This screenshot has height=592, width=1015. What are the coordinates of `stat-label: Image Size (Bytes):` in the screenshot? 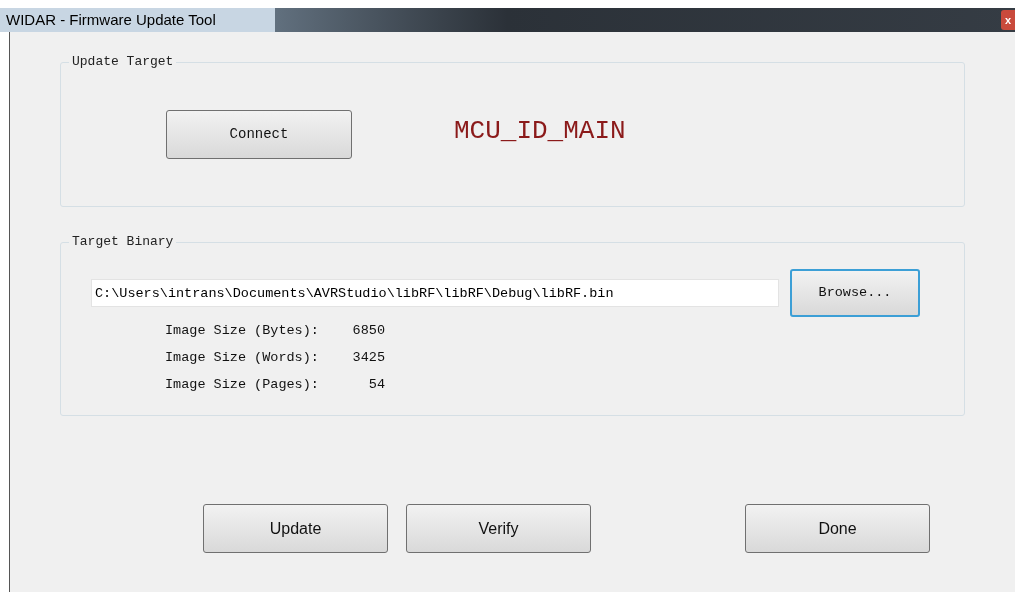 It's located at (242, 331).